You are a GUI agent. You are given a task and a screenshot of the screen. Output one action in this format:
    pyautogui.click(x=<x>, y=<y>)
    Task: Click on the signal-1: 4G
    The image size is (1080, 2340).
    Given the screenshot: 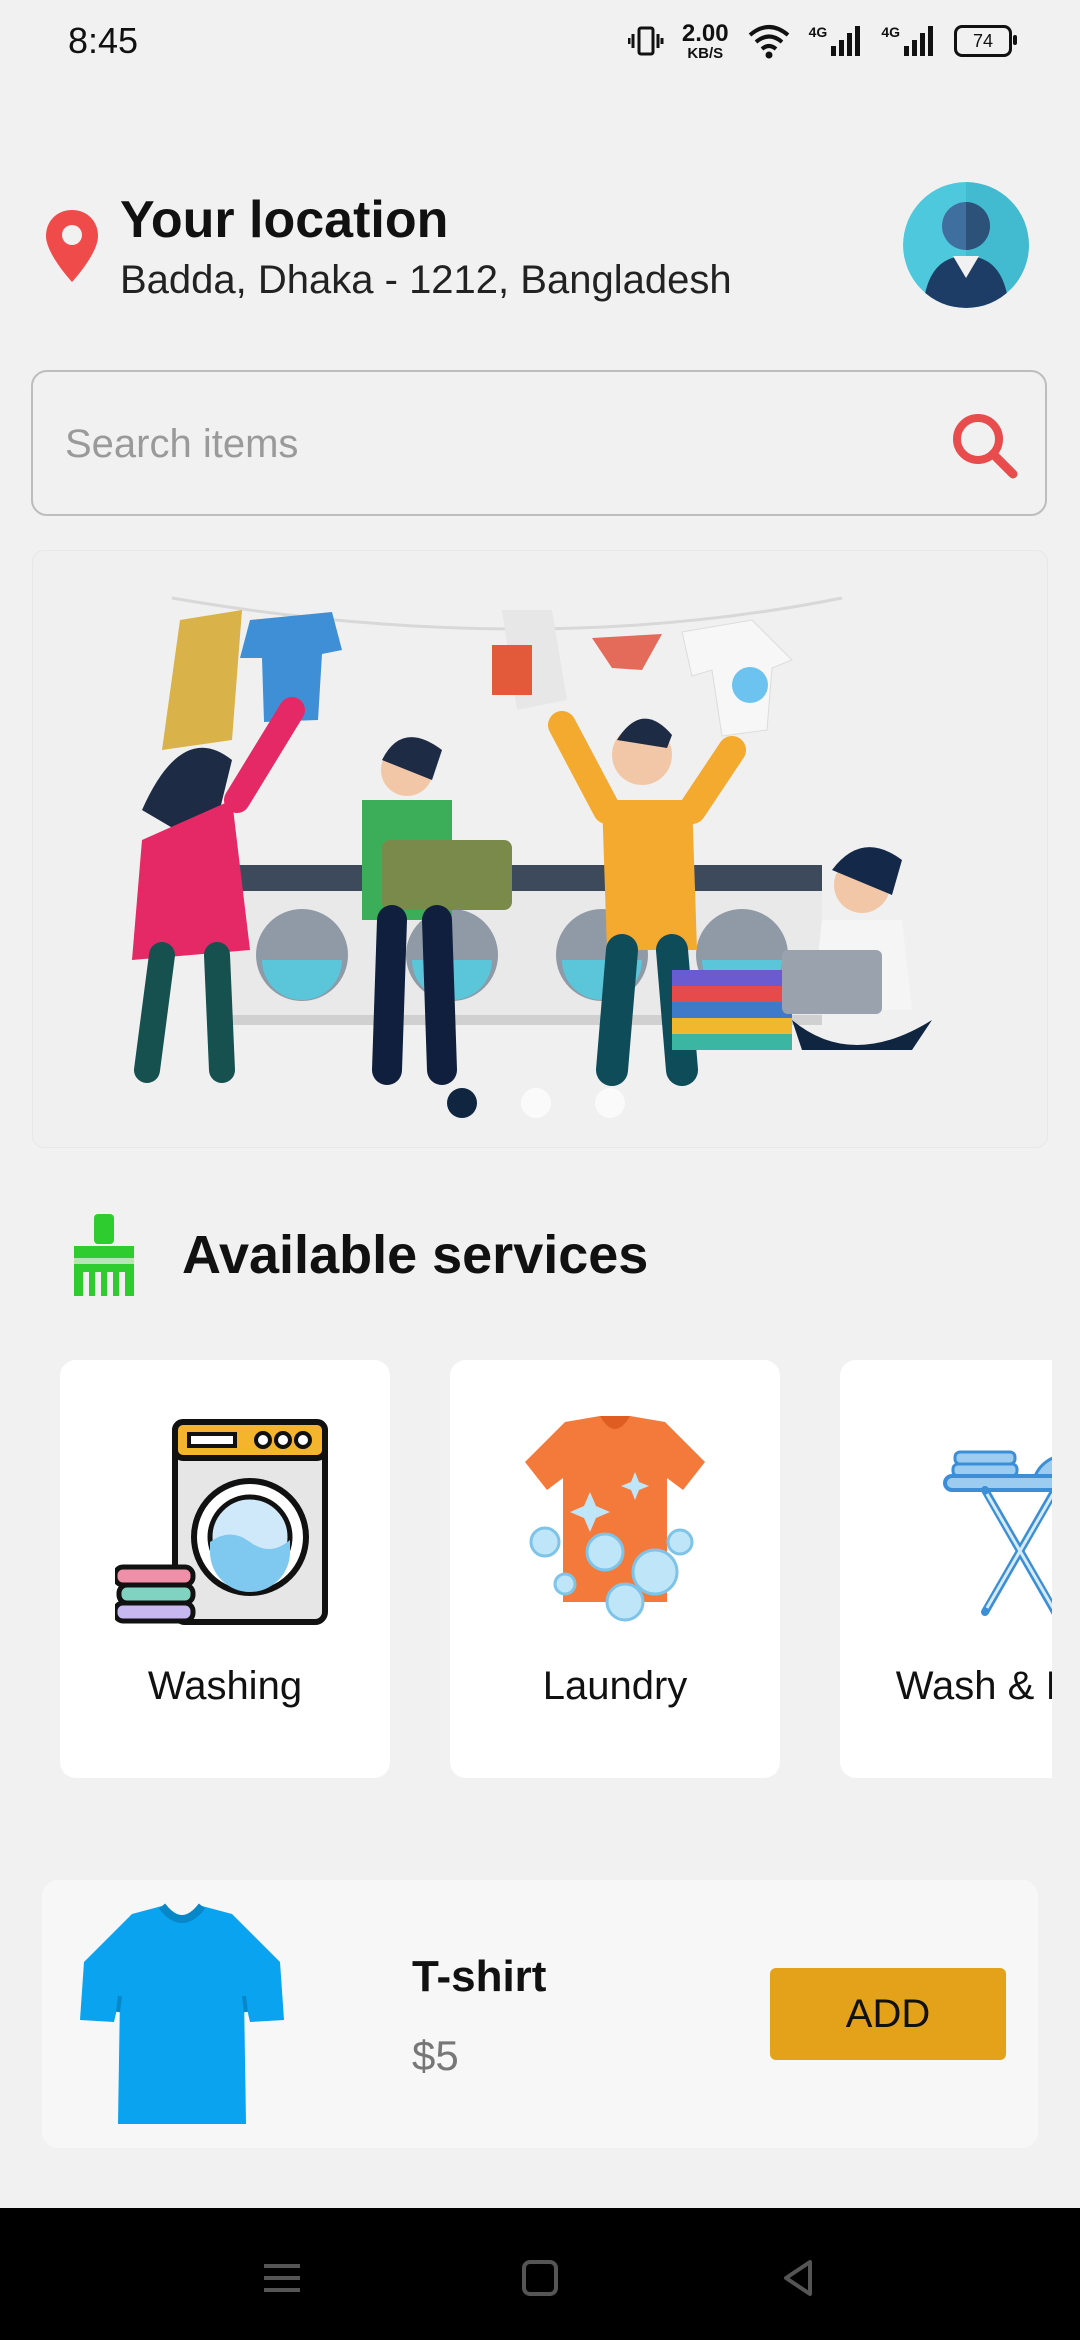 What is the action you would take?
    pyautogui.click(x=836, y=41)
    